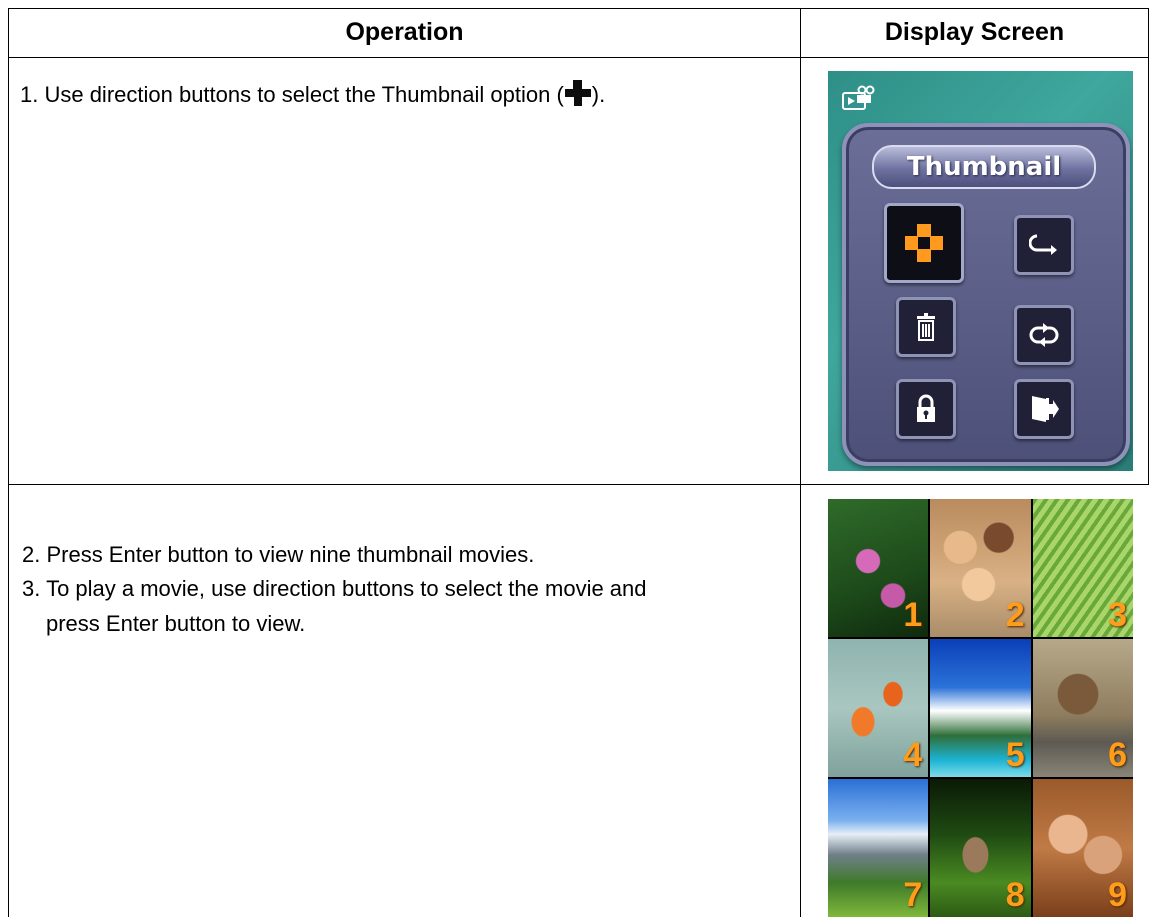  What do you see at coordinates (1015, 895) in the screenshot?
I see `thumbnail-number: 8` at bounding box center [1015, 895].